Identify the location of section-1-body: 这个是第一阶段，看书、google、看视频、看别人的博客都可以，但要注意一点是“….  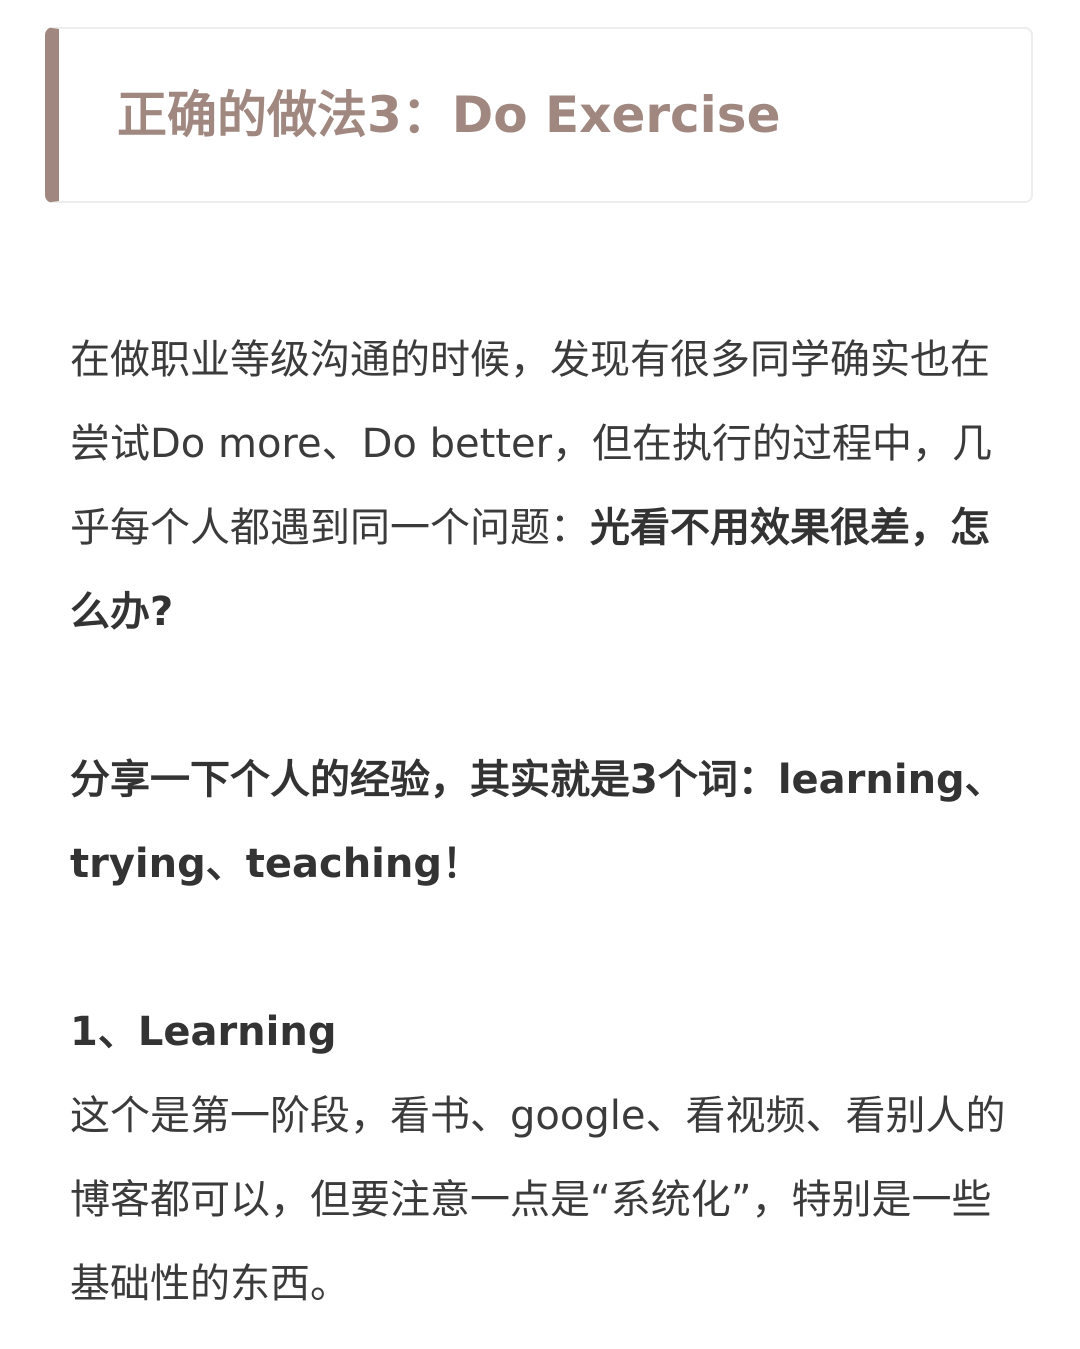
(538, 1200).